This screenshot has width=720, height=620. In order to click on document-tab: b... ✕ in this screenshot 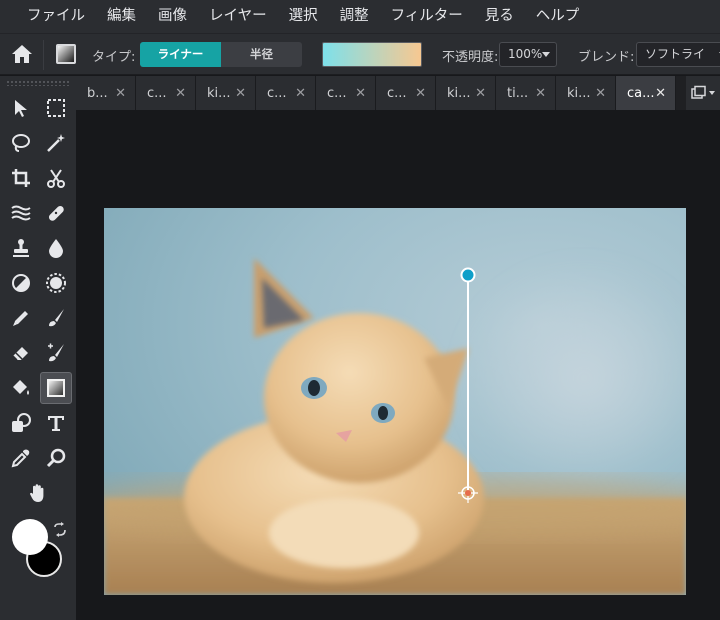, I will do `click(106, 93)`.